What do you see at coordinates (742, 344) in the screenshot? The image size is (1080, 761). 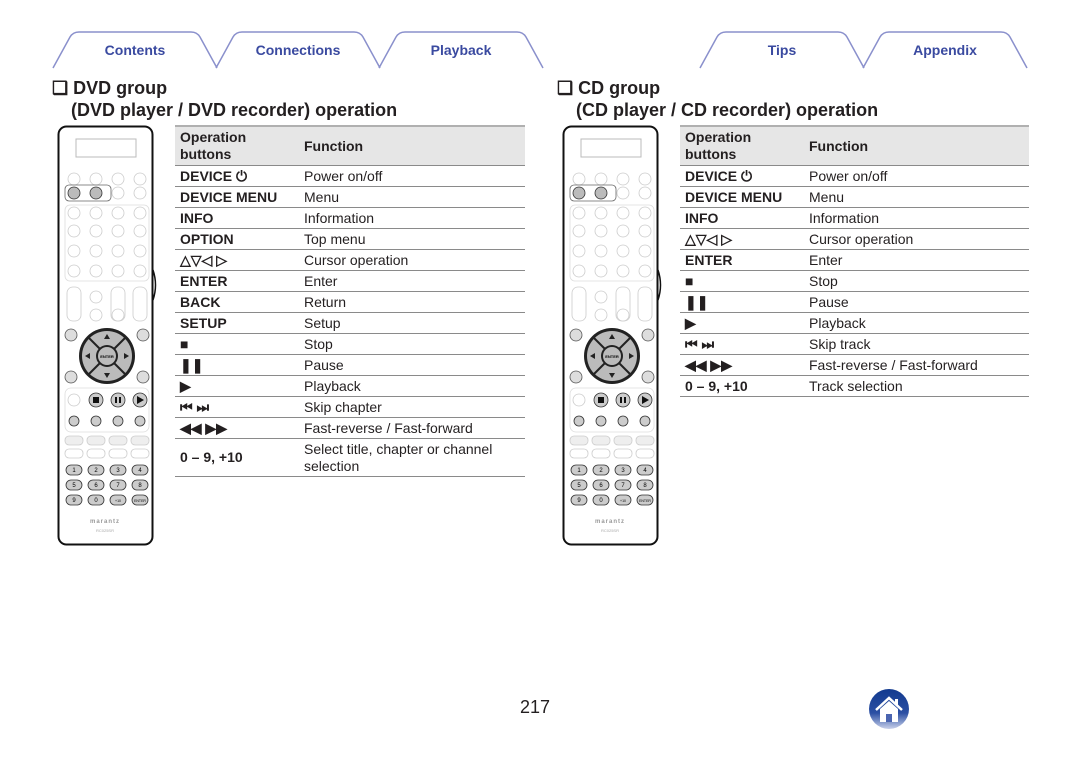 I see `operation-button-cell: ⏮ ⏭` at bounding box center [742, 344].